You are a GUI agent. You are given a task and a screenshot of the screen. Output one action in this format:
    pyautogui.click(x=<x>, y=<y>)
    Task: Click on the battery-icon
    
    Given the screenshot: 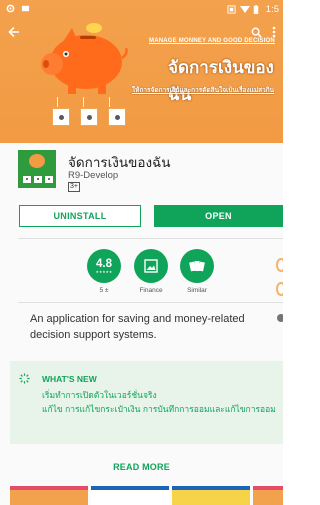 What is the action you would take?
    pyautogui.click(x=257, y=10)
    